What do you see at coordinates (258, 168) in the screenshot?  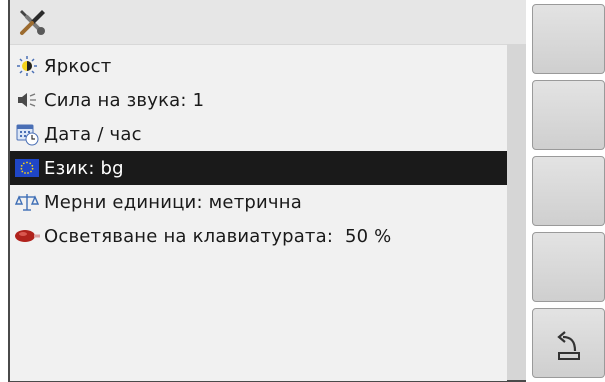 I see `list-item-language: Език: bg` at bounding box center [258, 168].